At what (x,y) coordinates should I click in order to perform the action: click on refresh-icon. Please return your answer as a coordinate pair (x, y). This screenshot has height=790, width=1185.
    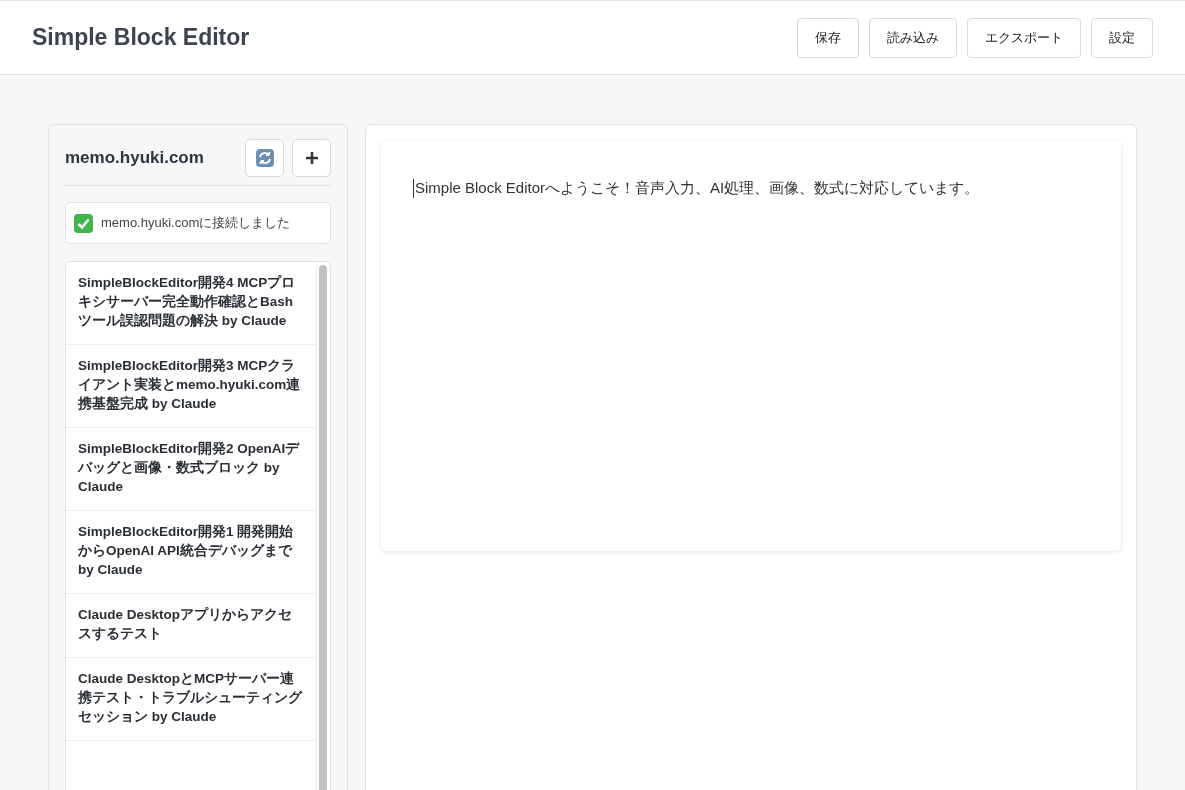
    Looking at the image, I should click on (264, 158).